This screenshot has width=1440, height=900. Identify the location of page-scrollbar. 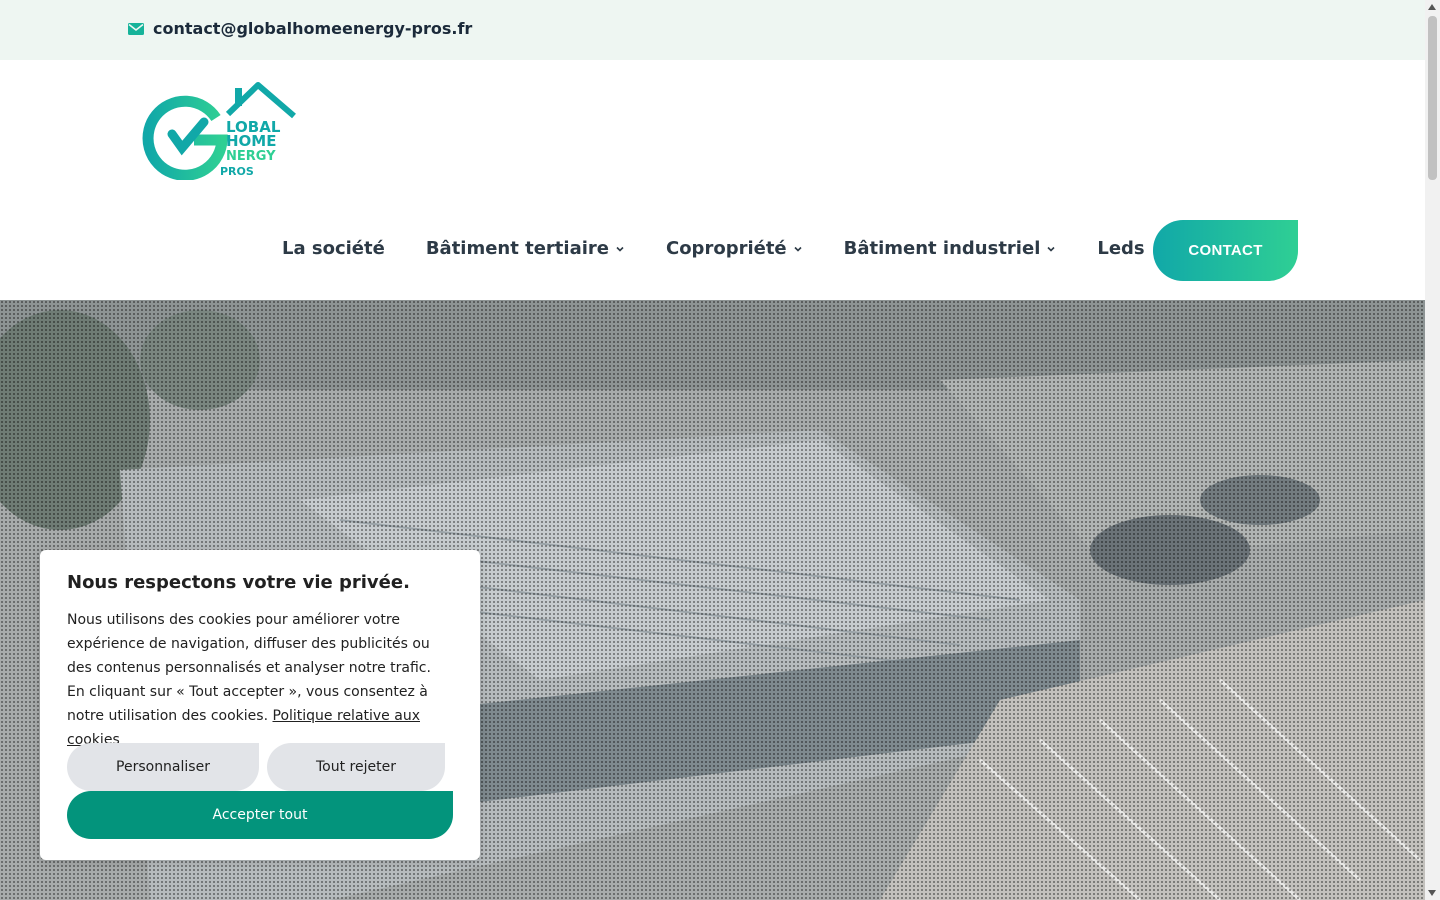
(1432, 450).